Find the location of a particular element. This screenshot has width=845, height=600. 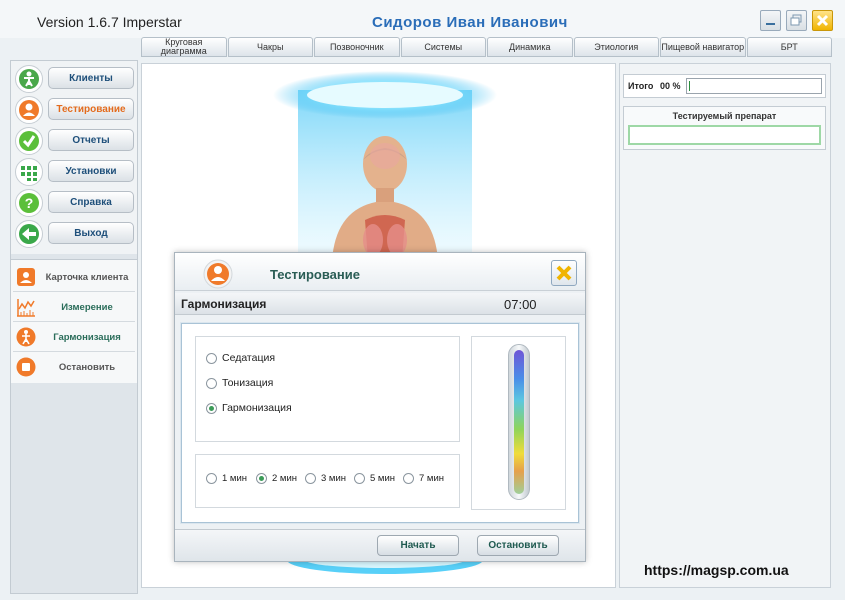

tab-chakras: Чакры is located at coordinates (270, 47).